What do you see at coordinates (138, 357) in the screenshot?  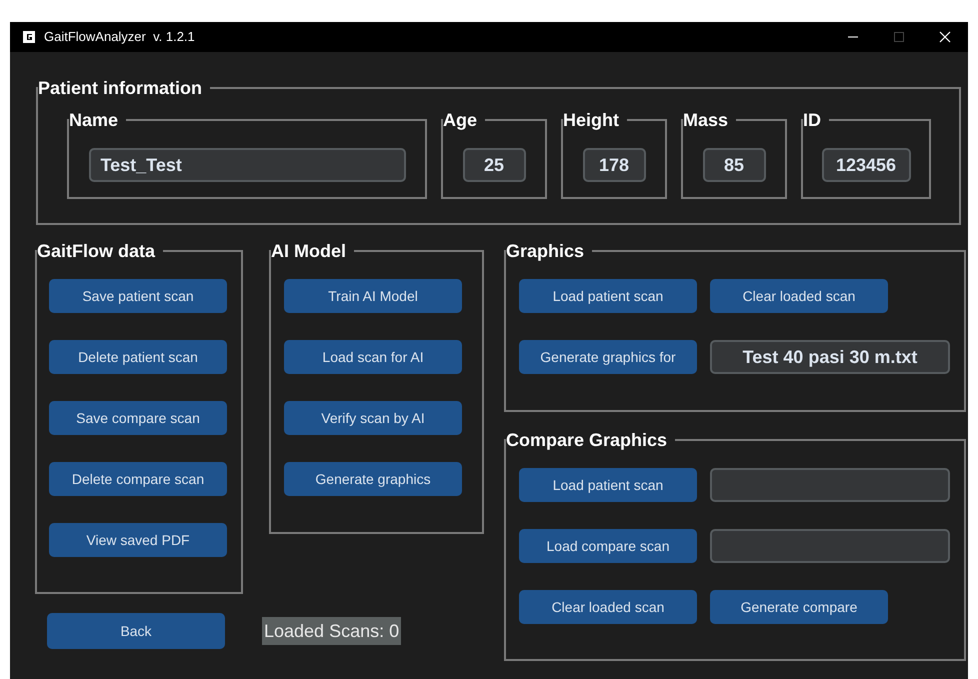 I see `action-button: Delete patient scan` at bounding box center [138, 357].